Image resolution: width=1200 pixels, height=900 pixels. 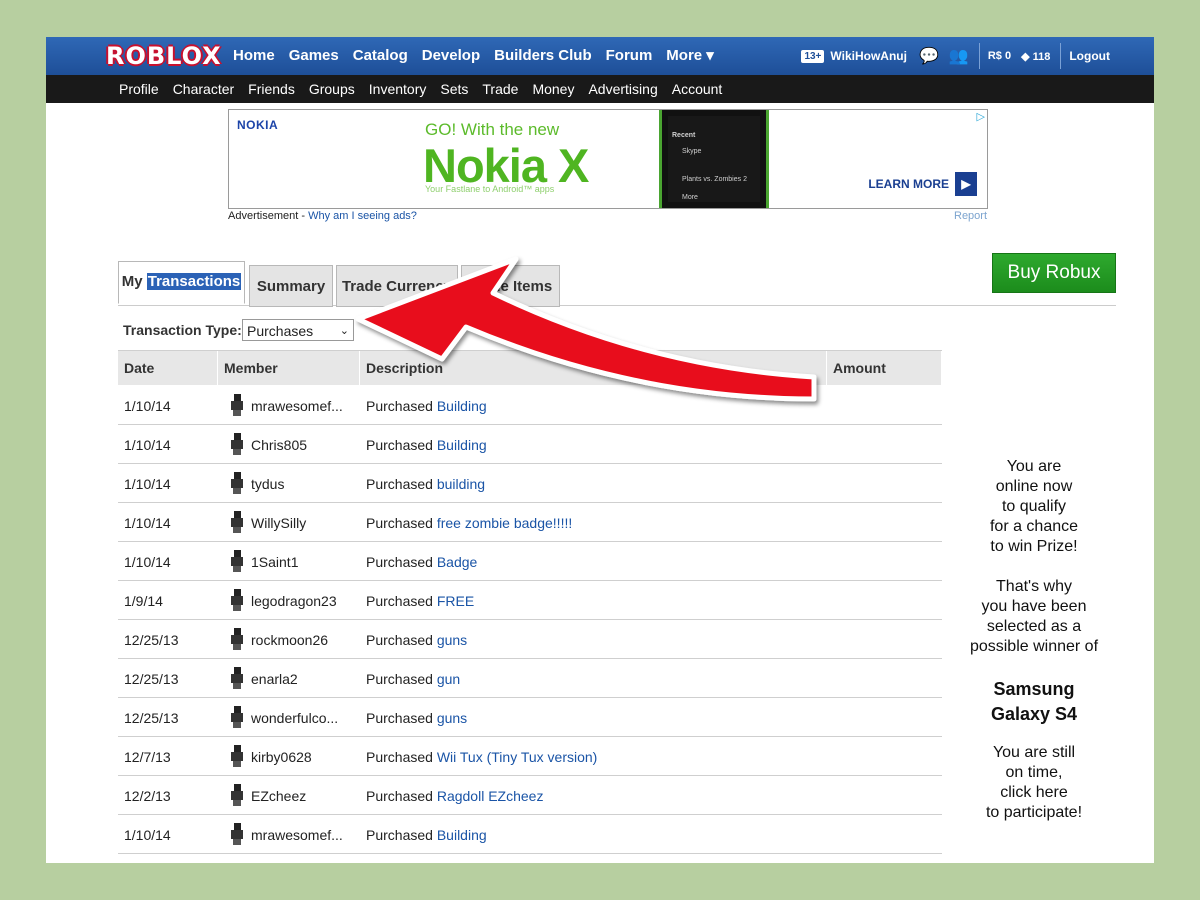 What do you see at coordinates (959, 56) in the screenshot?
I see `friends-icon: 👥` at bounding box center [959, 56].